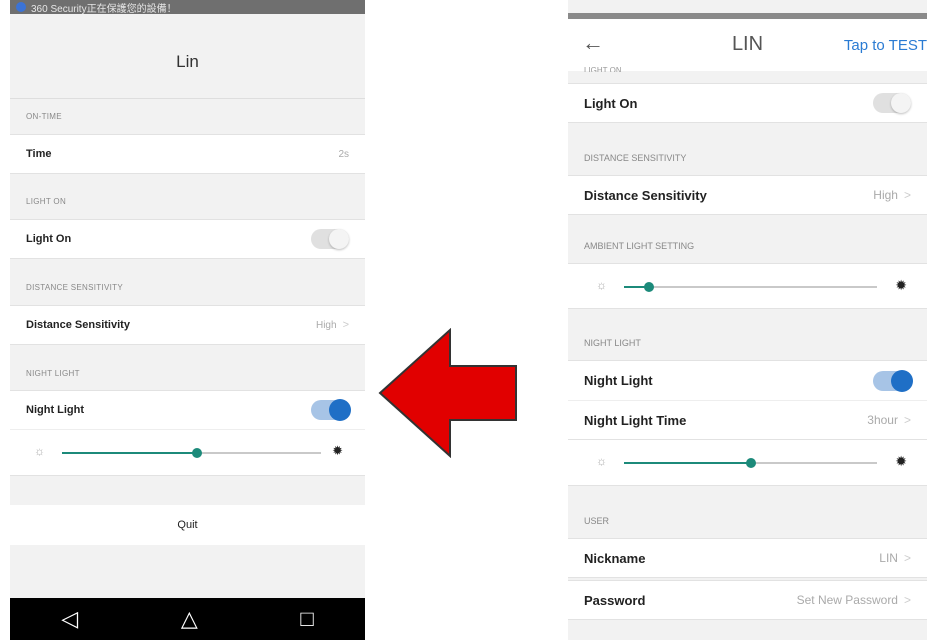  What do you see at coordinates (21, 7) in the screenshot?
I see `shield-icon` at bounding box center [21, 7].